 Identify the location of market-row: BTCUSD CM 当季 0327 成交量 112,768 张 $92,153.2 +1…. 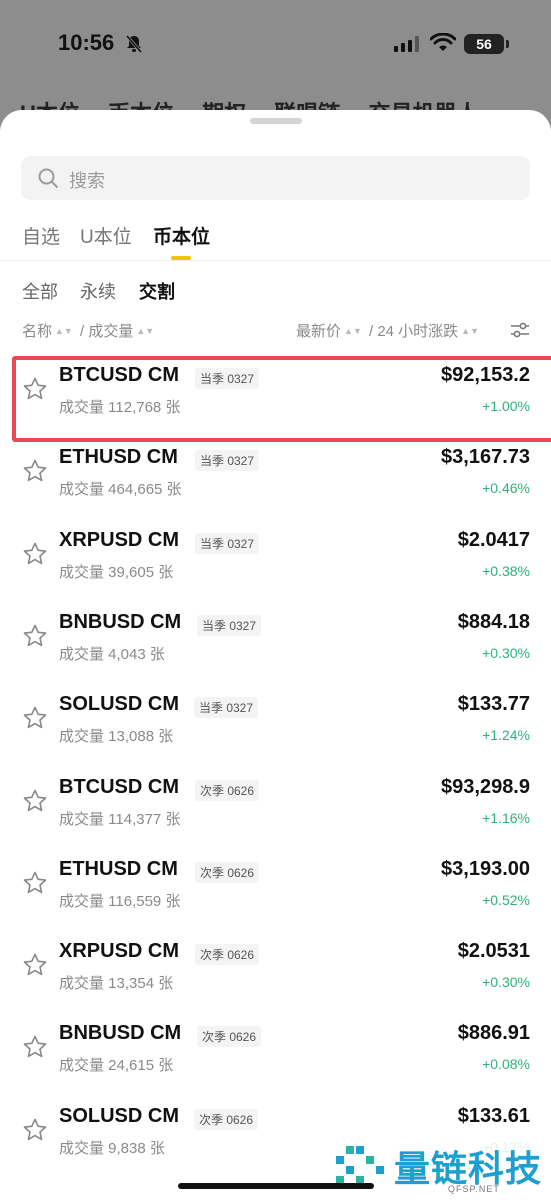
(275, 397).